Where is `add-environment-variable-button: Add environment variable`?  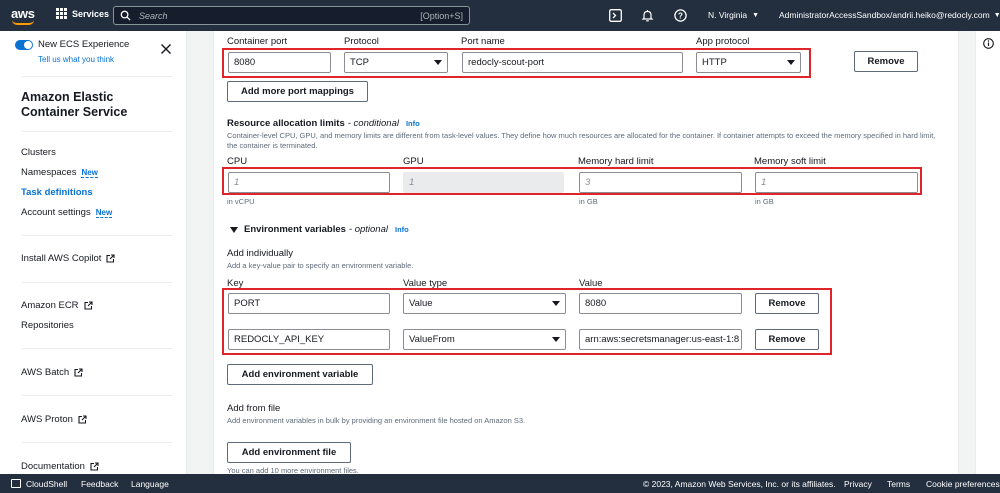 add-environment-variable-button: Add environment variable is located at coordinates (300, 374).